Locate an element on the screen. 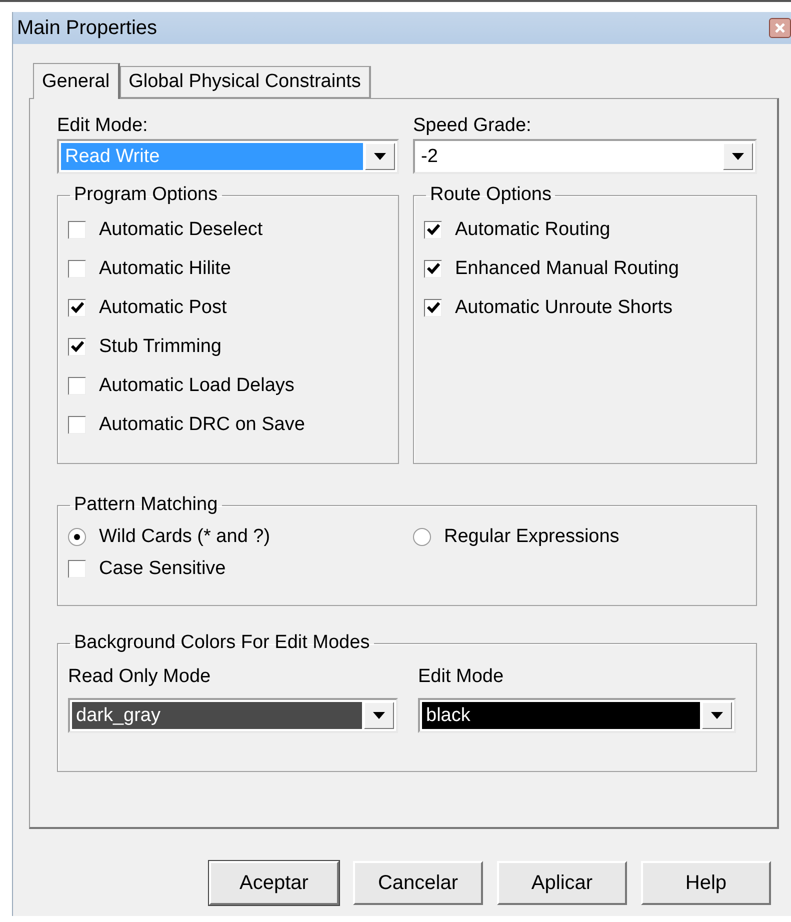 This screenshot has height=922, width=791. close-button is located at coordinates (780, 28).